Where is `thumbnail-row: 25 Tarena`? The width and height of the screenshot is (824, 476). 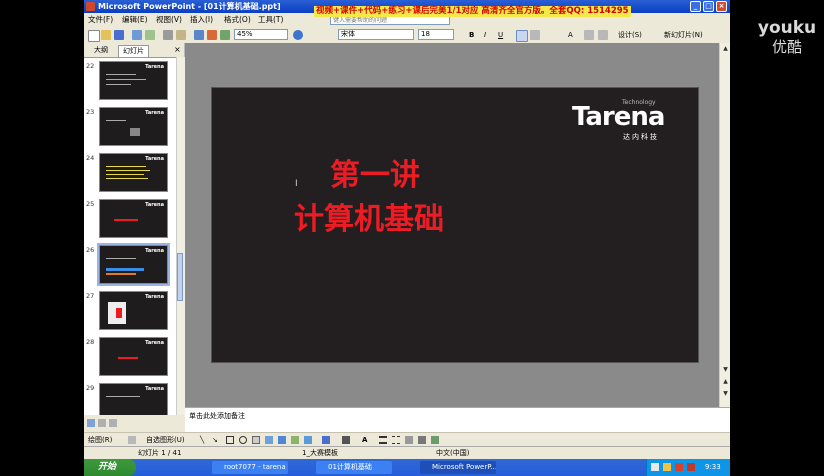 thumbnail-row: 25 Tarena is located at coordinates (130, 220).